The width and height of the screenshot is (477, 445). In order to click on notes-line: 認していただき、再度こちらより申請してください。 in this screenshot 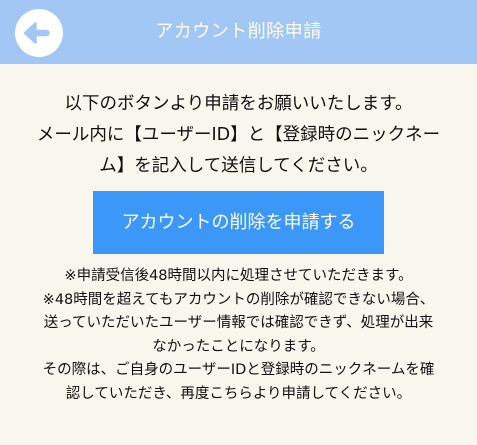, I will do `click(238, 393)`.